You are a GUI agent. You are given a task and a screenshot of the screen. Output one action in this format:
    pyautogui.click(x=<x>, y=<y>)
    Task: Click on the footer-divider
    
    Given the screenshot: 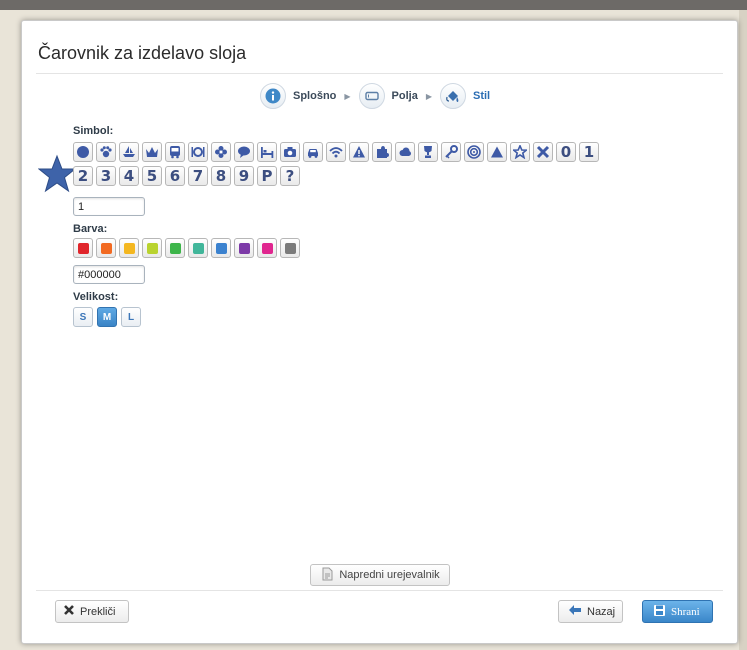 What is the action you would take?
    pyautogui.click(x=379, y=590)
    